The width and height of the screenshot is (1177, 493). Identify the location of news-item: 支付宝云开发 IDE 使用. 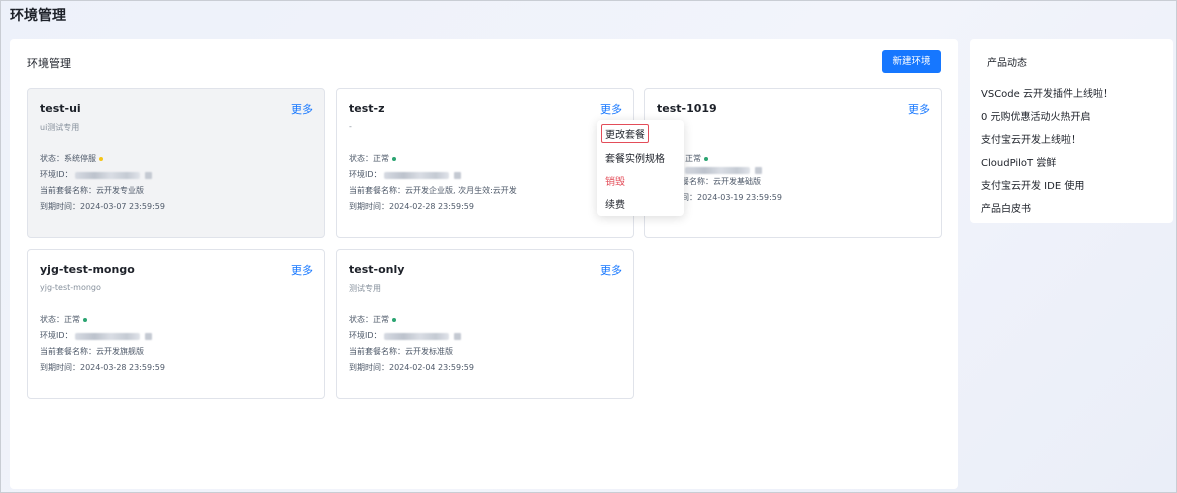
(1032, 184).